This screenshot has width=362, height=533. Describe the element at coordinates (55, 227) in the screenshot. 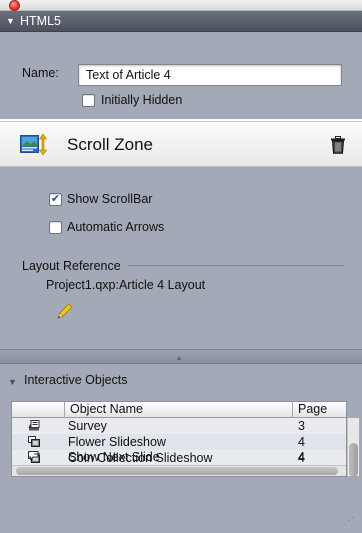

I see `automatic-arrows-checkbox` at that location.